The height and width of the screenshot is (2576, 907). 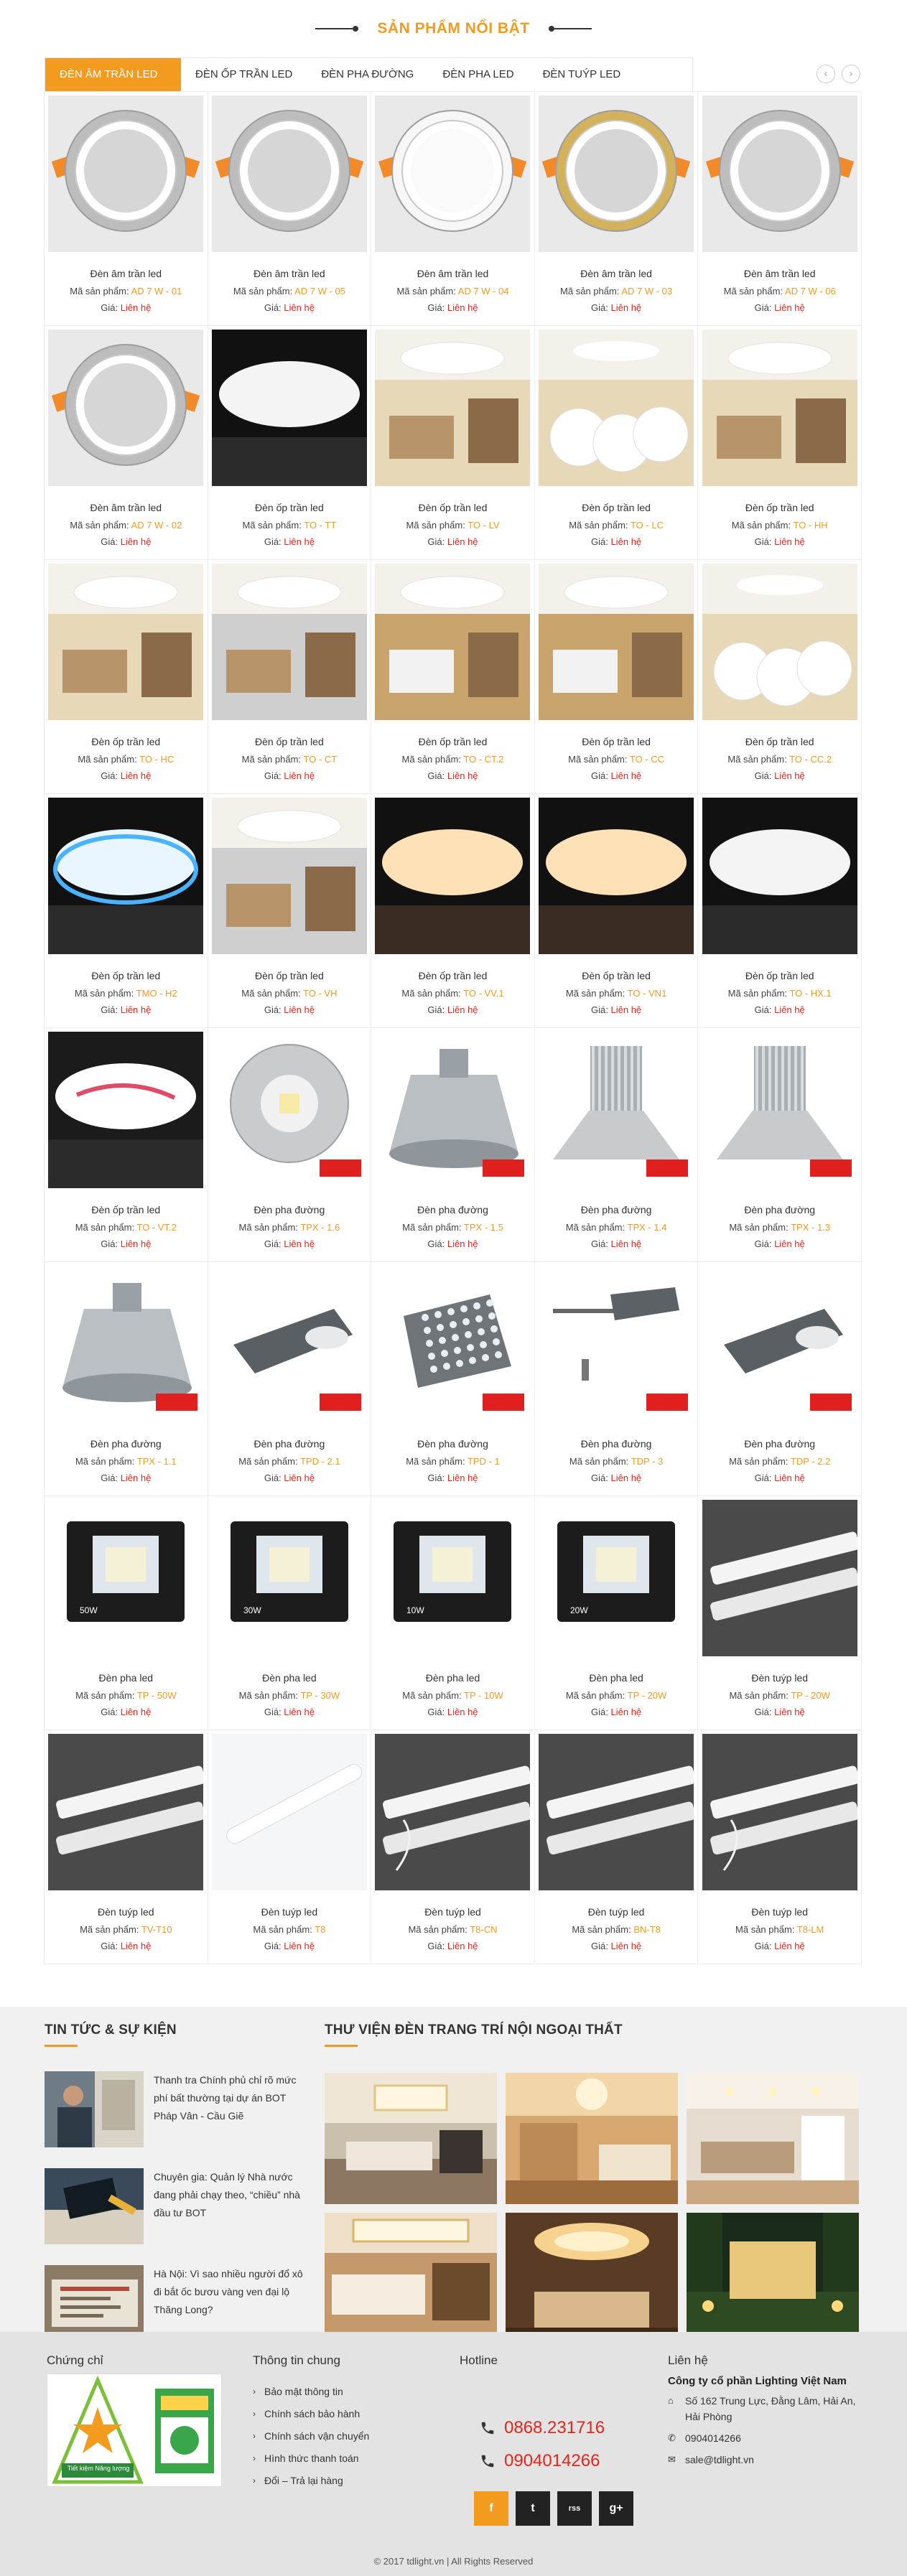 I want to click on footer-link-returns: › Đổi – Trả lại hàng, so click(x=311, y=2481).